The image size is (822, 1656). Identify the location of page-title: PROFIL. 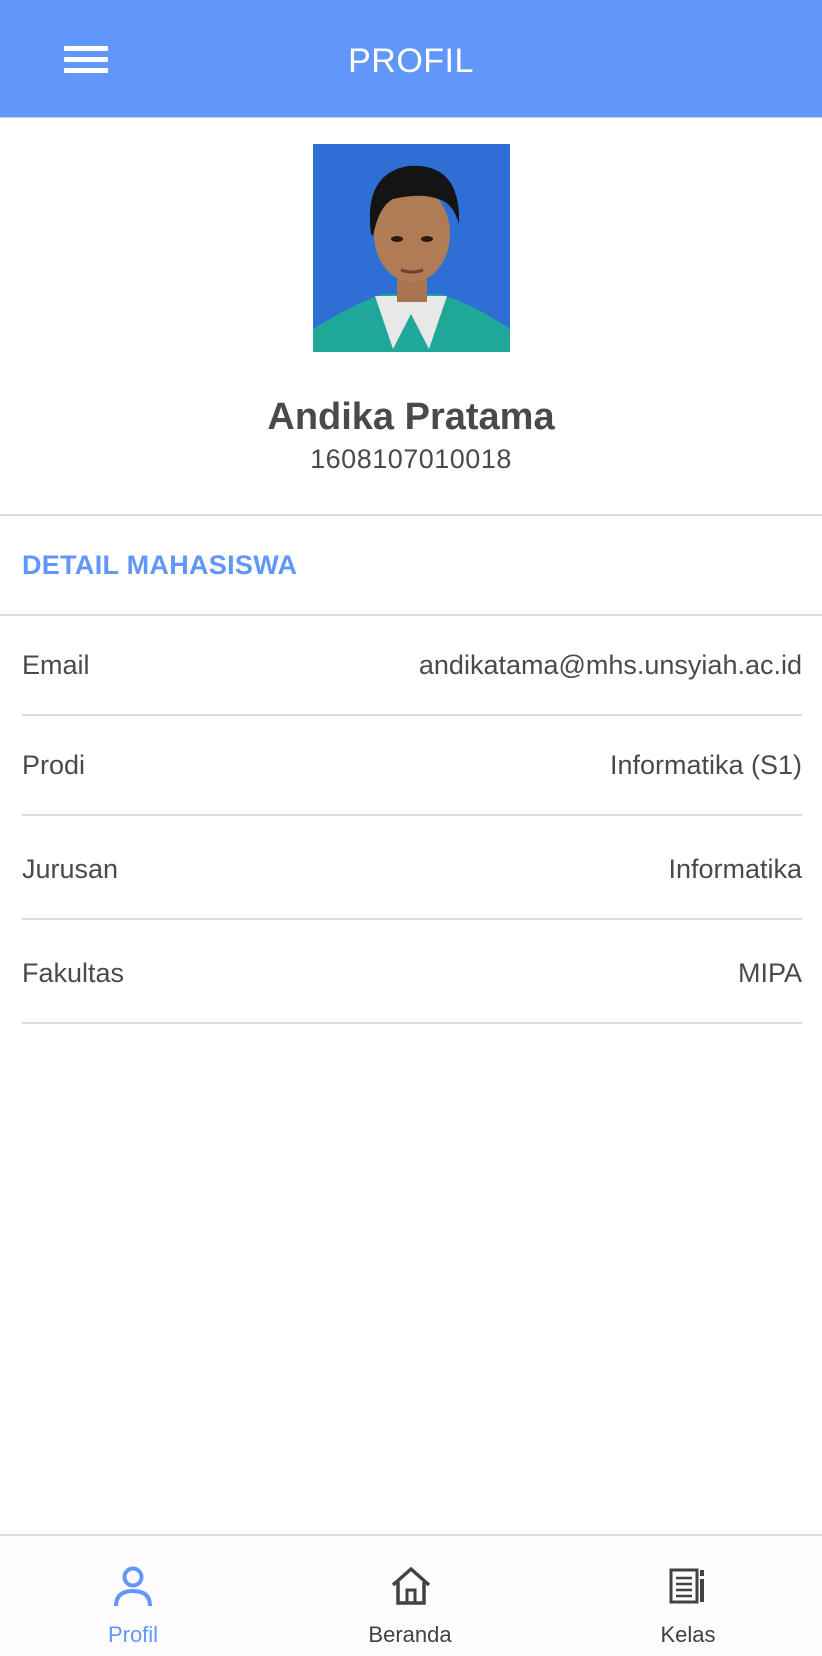
(411, 61).